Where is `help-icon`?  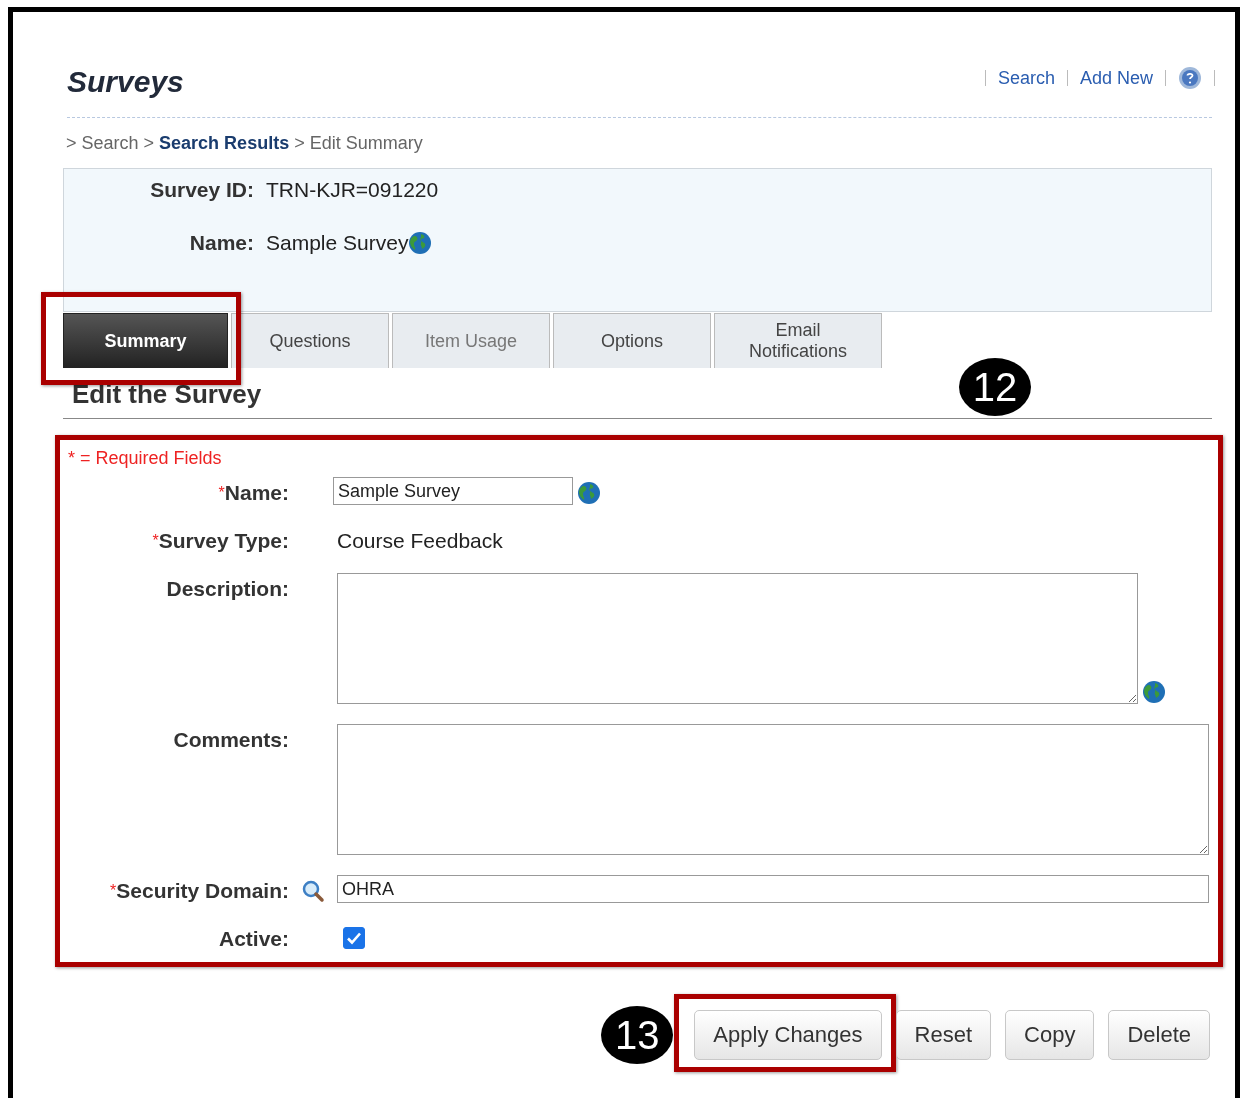 help-icon is located at coordinates (1190, 78).